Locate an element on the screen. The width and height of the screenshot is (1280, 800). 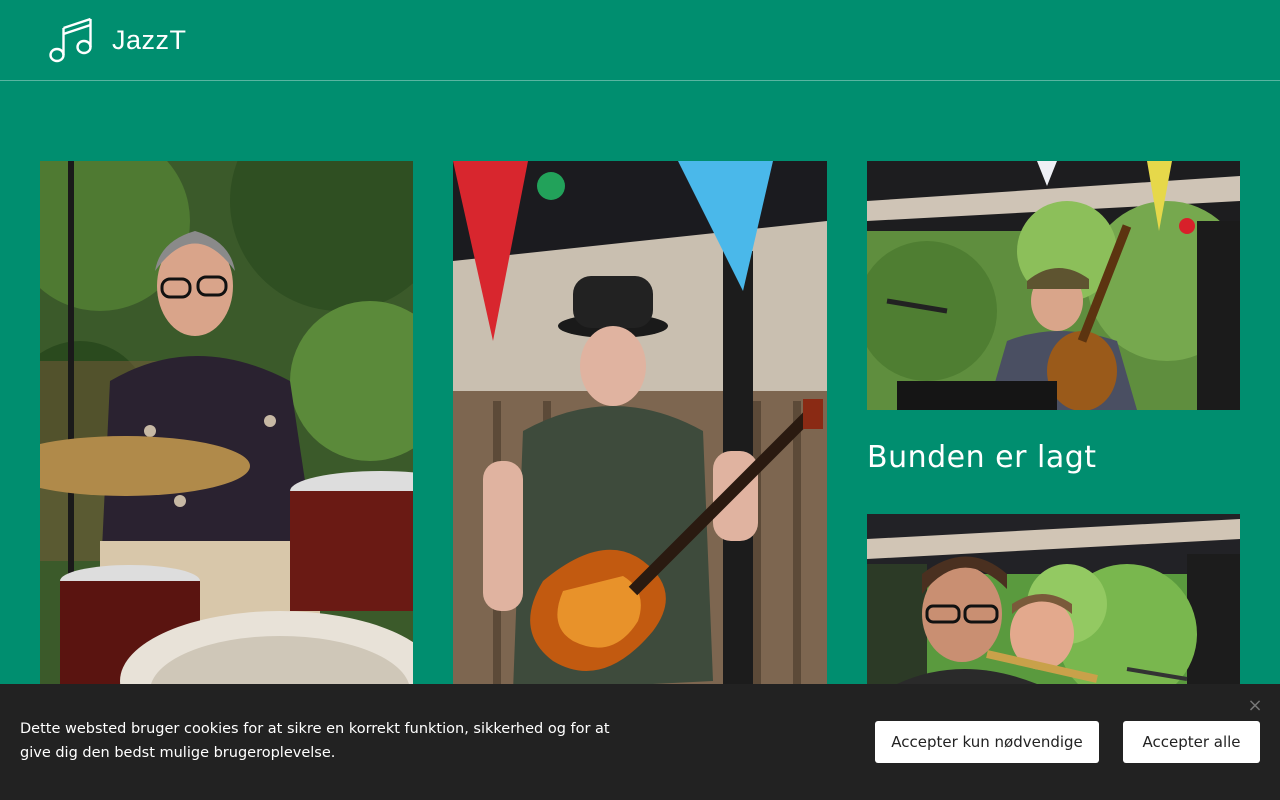
accept-all-button: Accepter alle is located at coordinates (1191, 742).